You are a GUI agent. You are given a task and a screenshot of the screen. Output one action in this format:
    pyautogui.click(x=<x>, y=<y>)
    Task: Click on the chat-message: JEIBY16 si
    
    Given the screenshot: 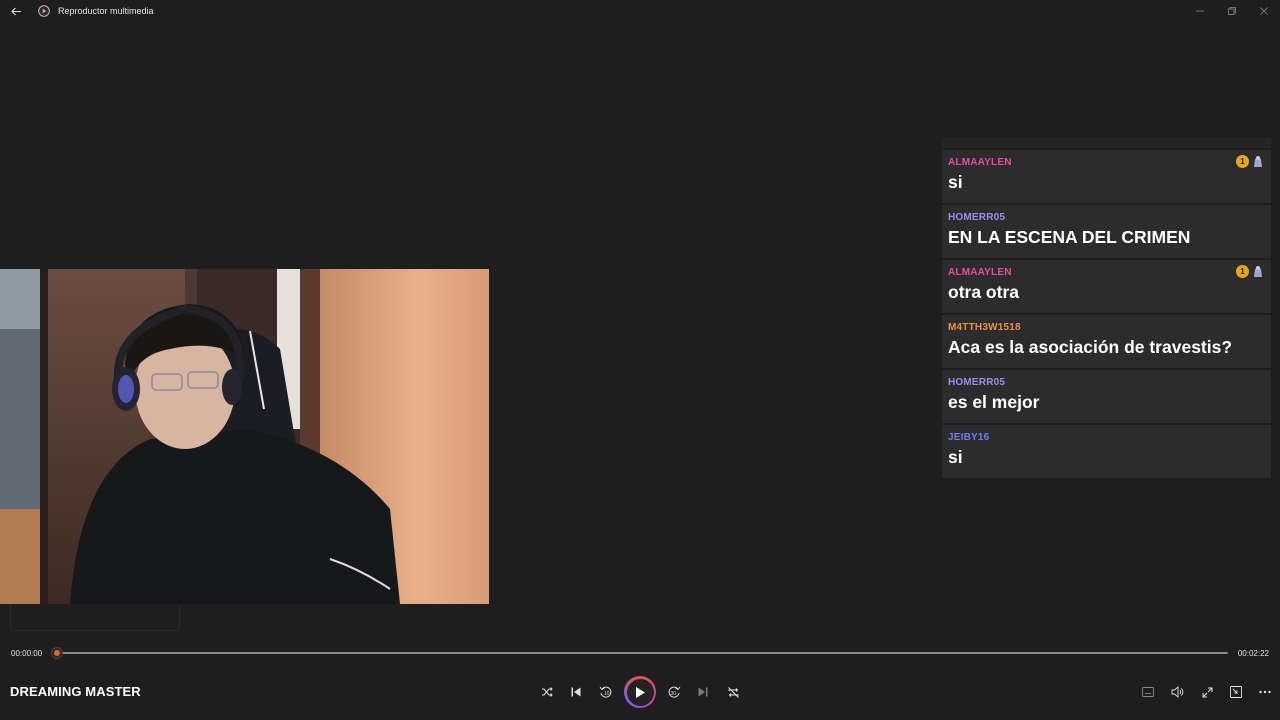 What is the action you would take?
    pyautogui.click(x=1106, y=451)
    